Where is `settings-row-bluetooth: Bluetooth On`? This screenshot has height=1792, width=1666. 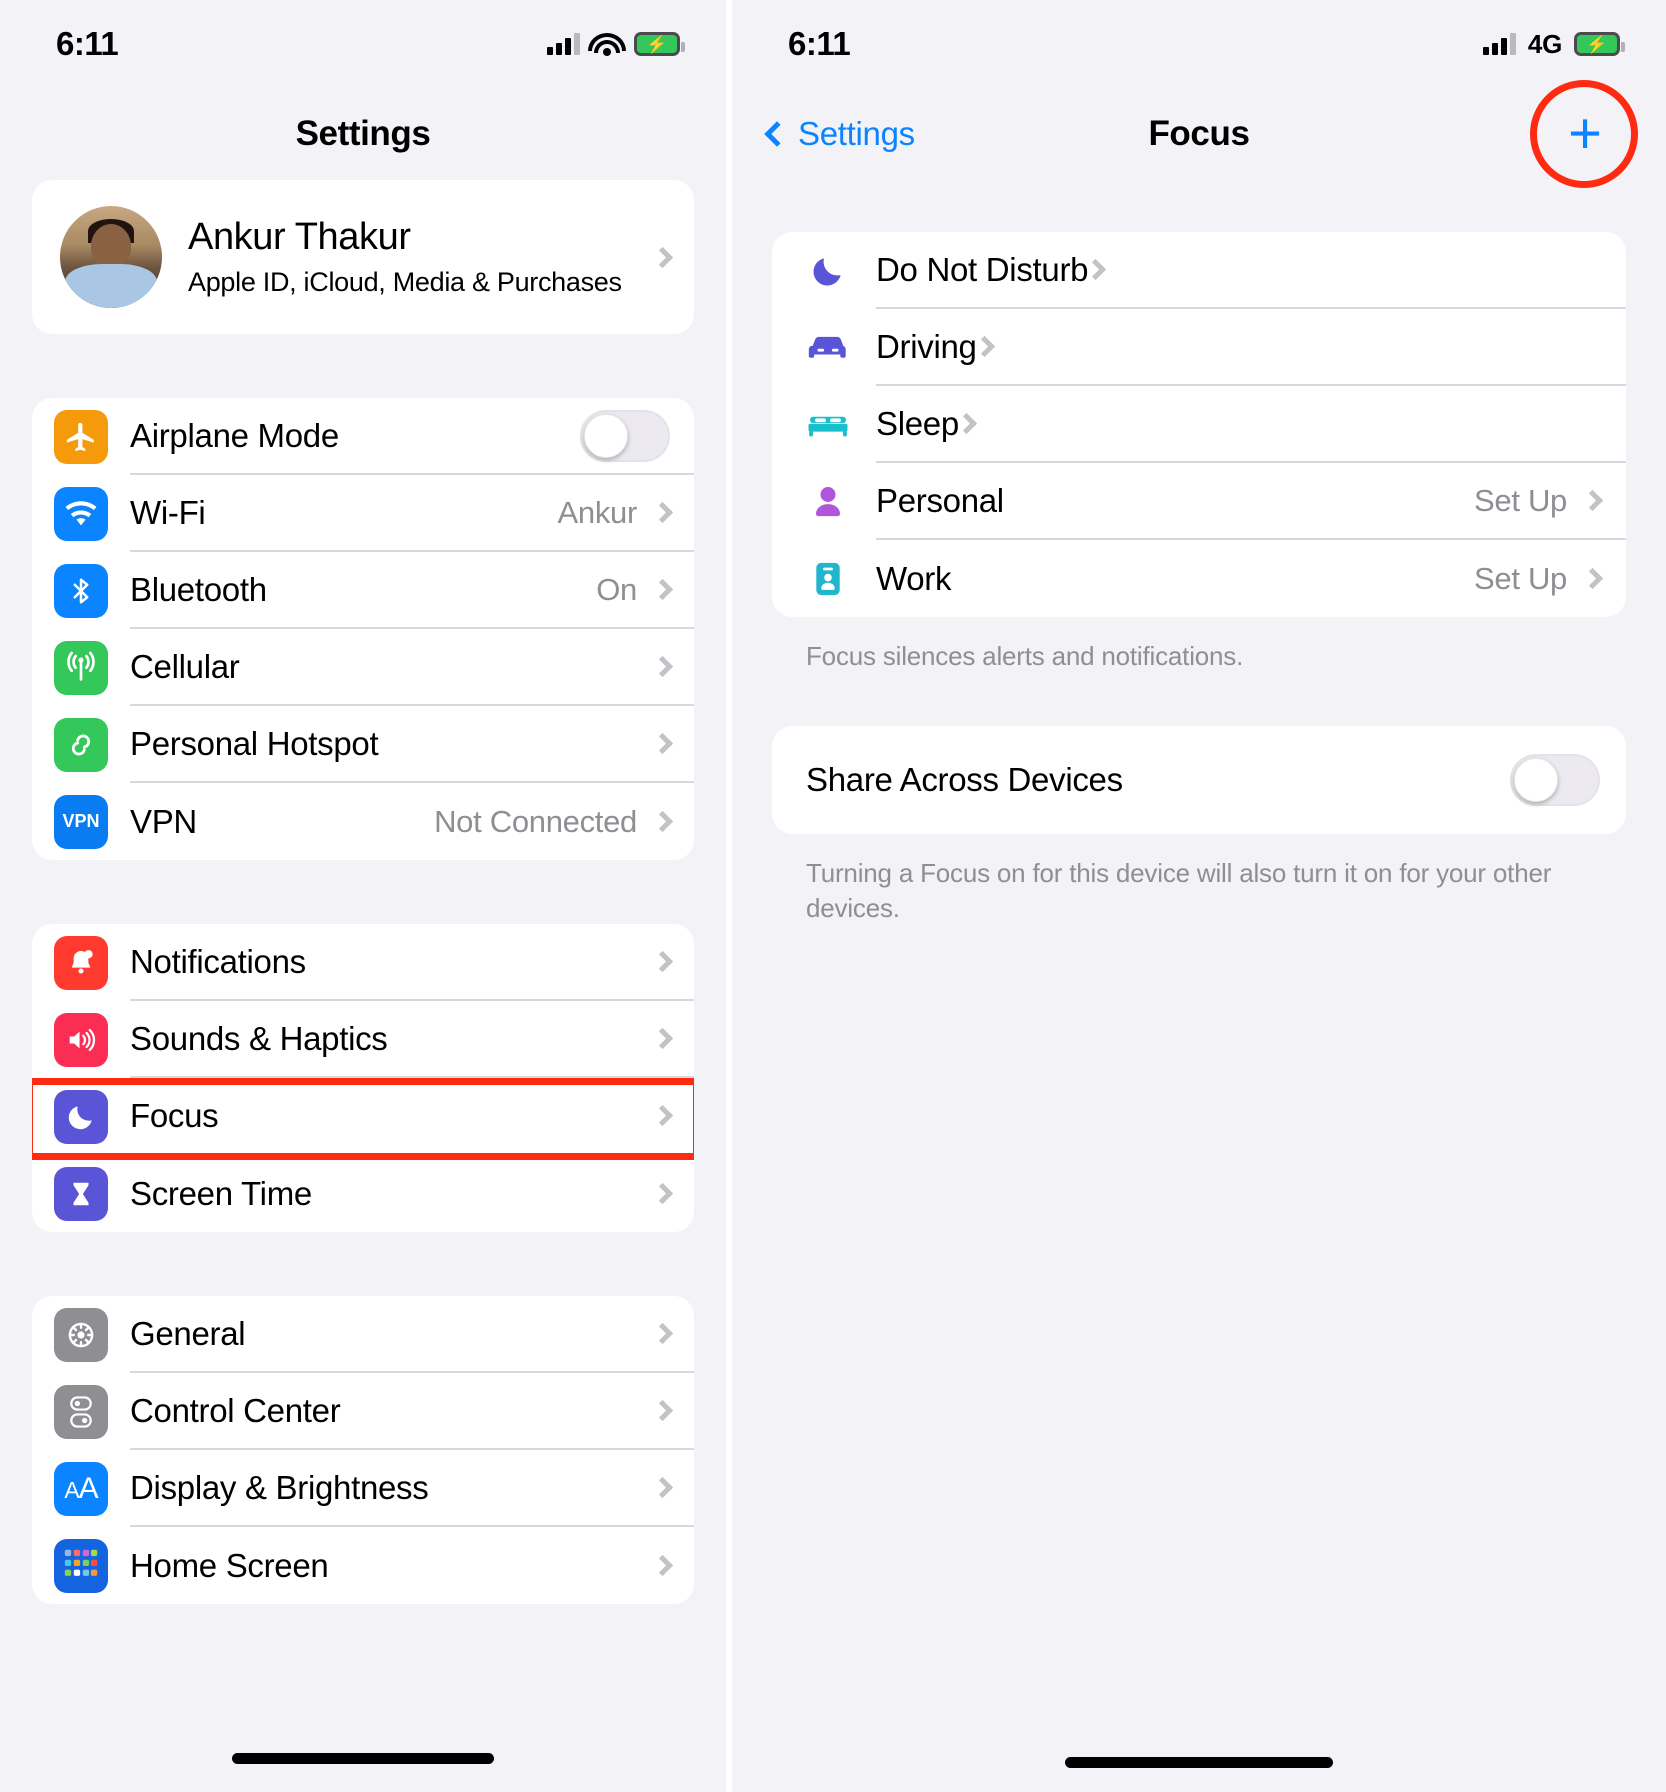
settings-row-bluetooth: Bluetooth On is located at coordinates (363, 590).